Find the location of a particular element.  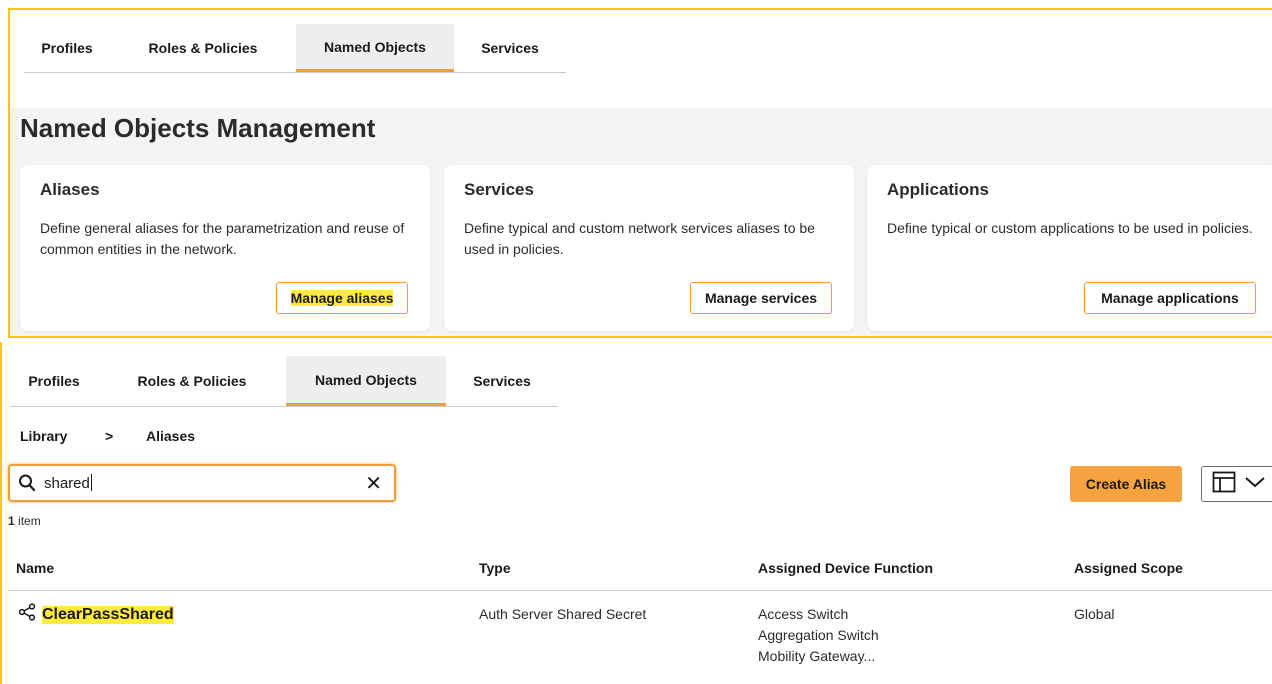

column-header-device-function: Assigned Device Function is located at coordinates (845, 568).